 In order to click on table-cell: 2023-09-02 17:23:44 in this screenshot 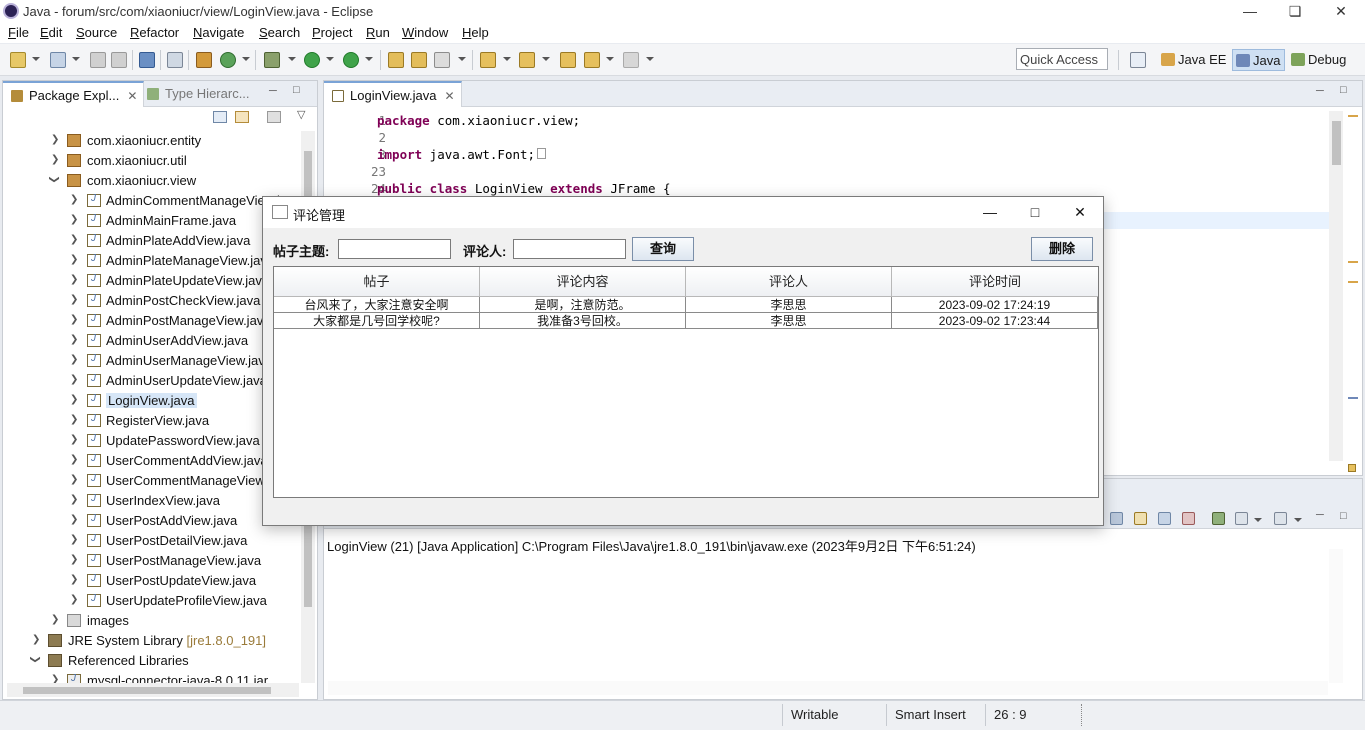, I will do `click(995, 321)`.